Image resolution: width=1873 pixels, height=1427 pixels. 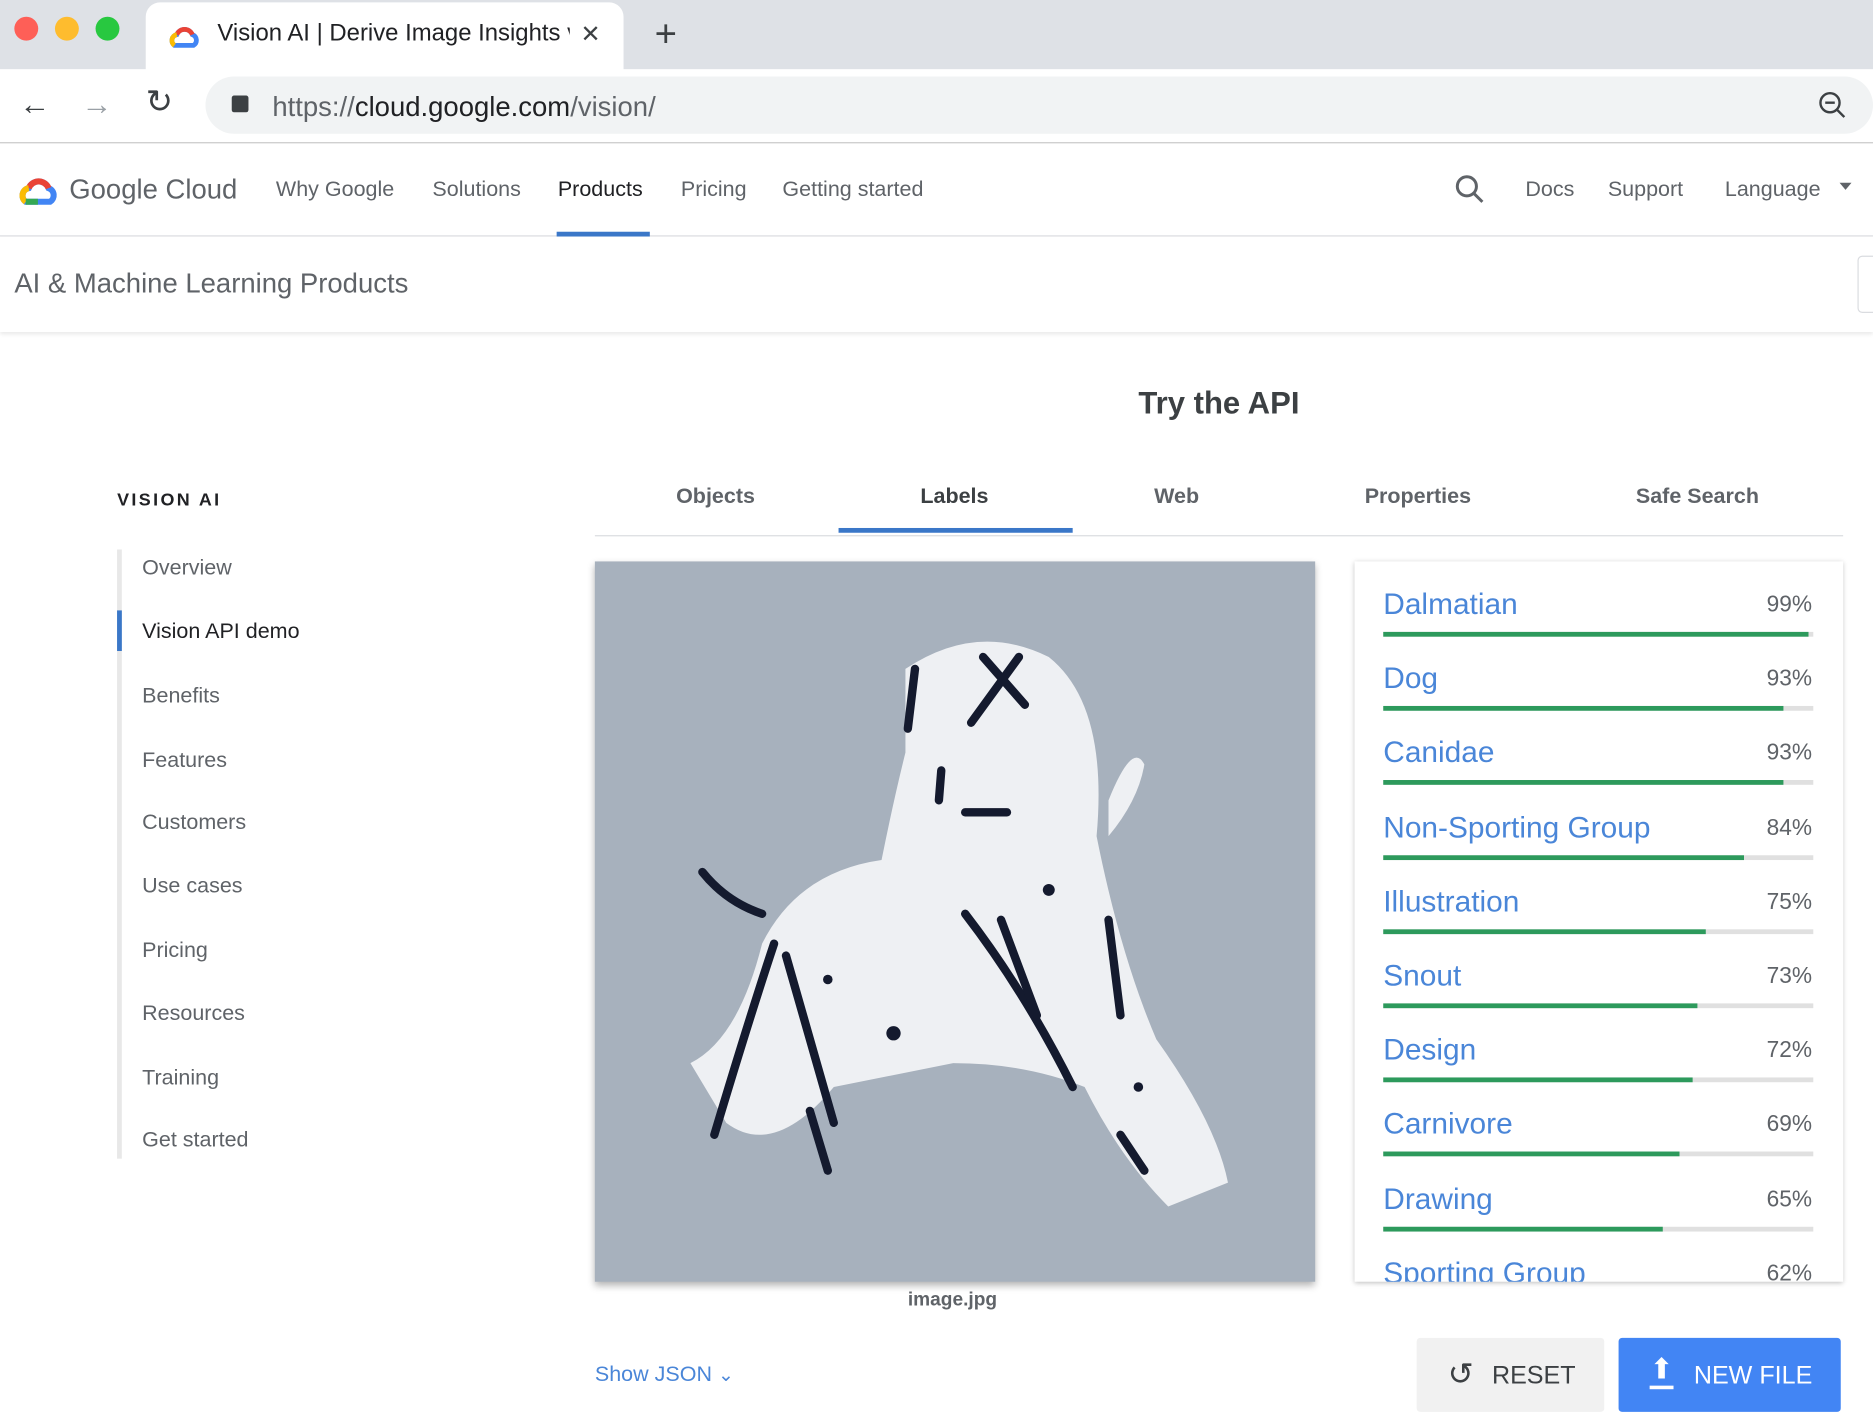 I want to click on tab-safe-search: Safe Search, so click(x=1697, y=496).